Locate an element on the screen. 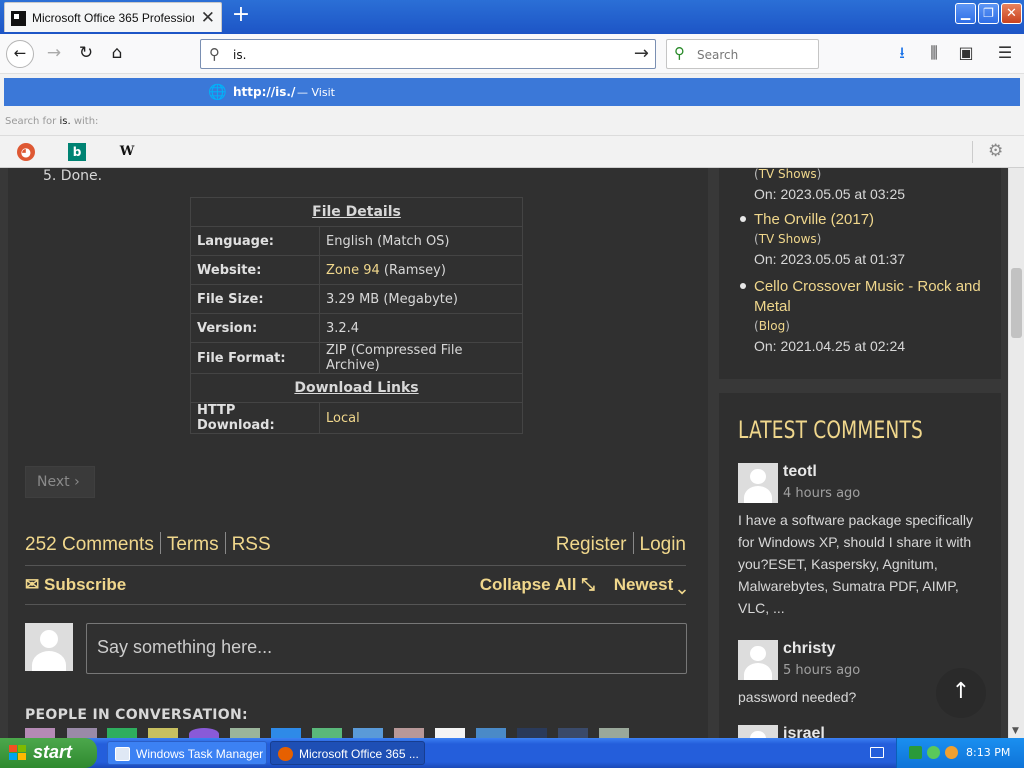  post-category: (TV Shows) is located at coordinates (788, 174).